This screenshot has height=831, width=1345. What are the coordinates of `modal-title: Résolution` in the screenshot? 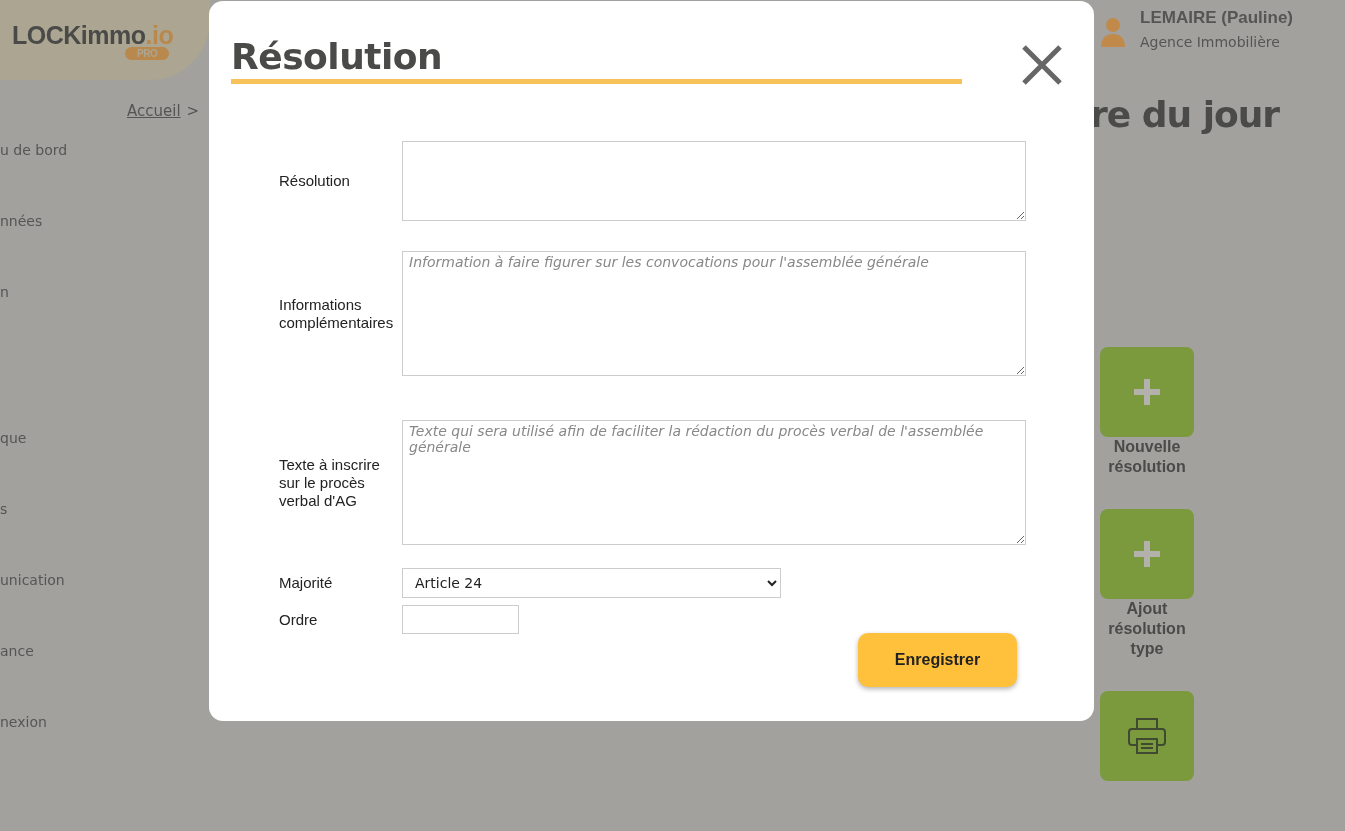 It's located at (596, 59).